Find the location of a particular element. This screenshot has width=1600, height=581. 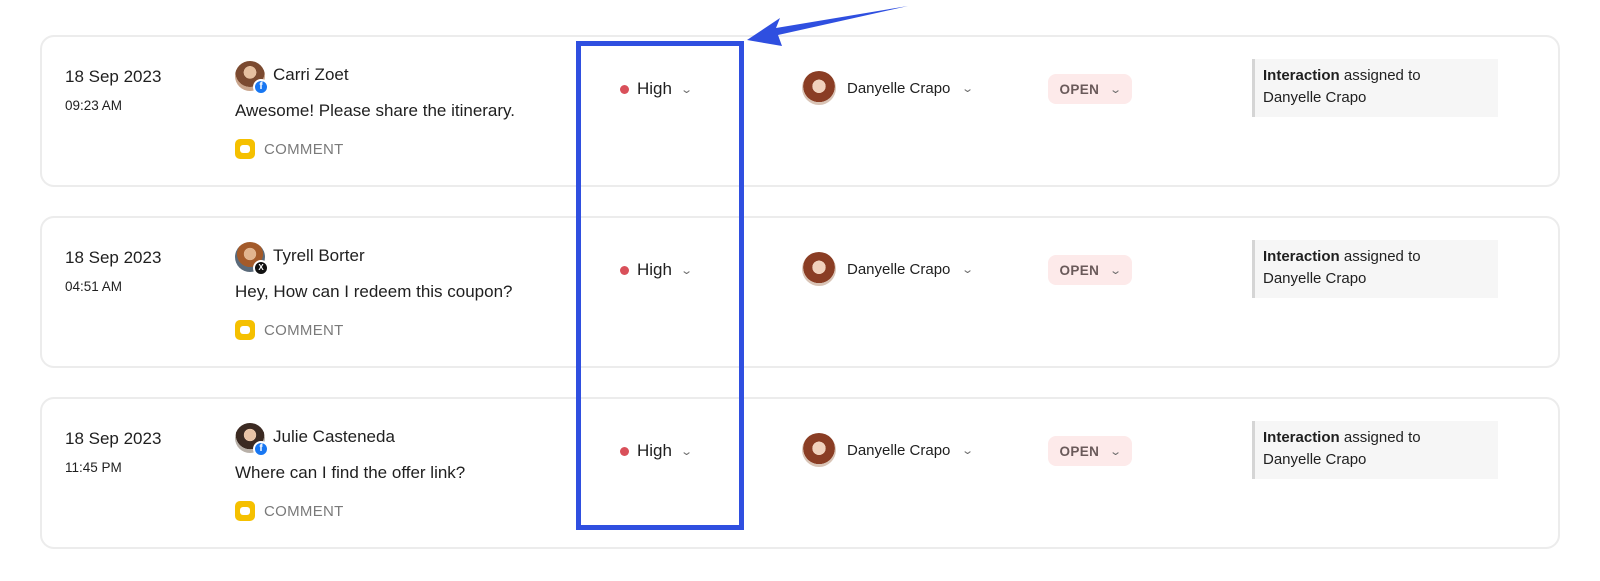

customer-name: Tyrell Borter is located at coordinates (319, 256).